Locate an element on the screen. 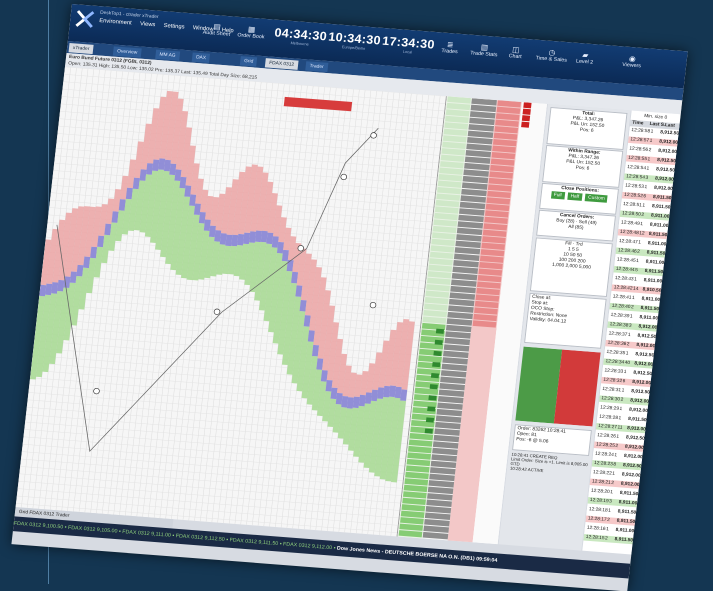  tab-trader: Trader is located at coordinates (316, 67).